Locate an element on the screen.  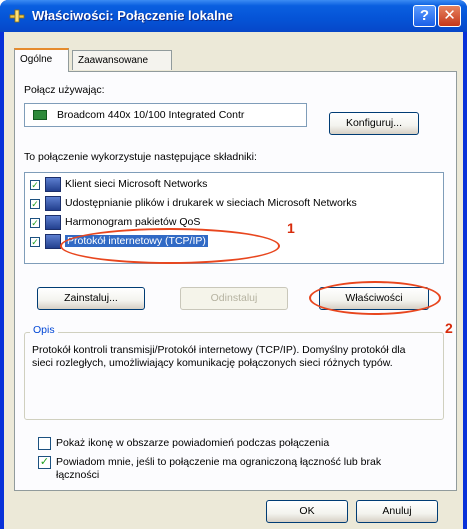
list-item: ✓ Klient sieci Microsoft Networks is located at coordinates (234, 185).